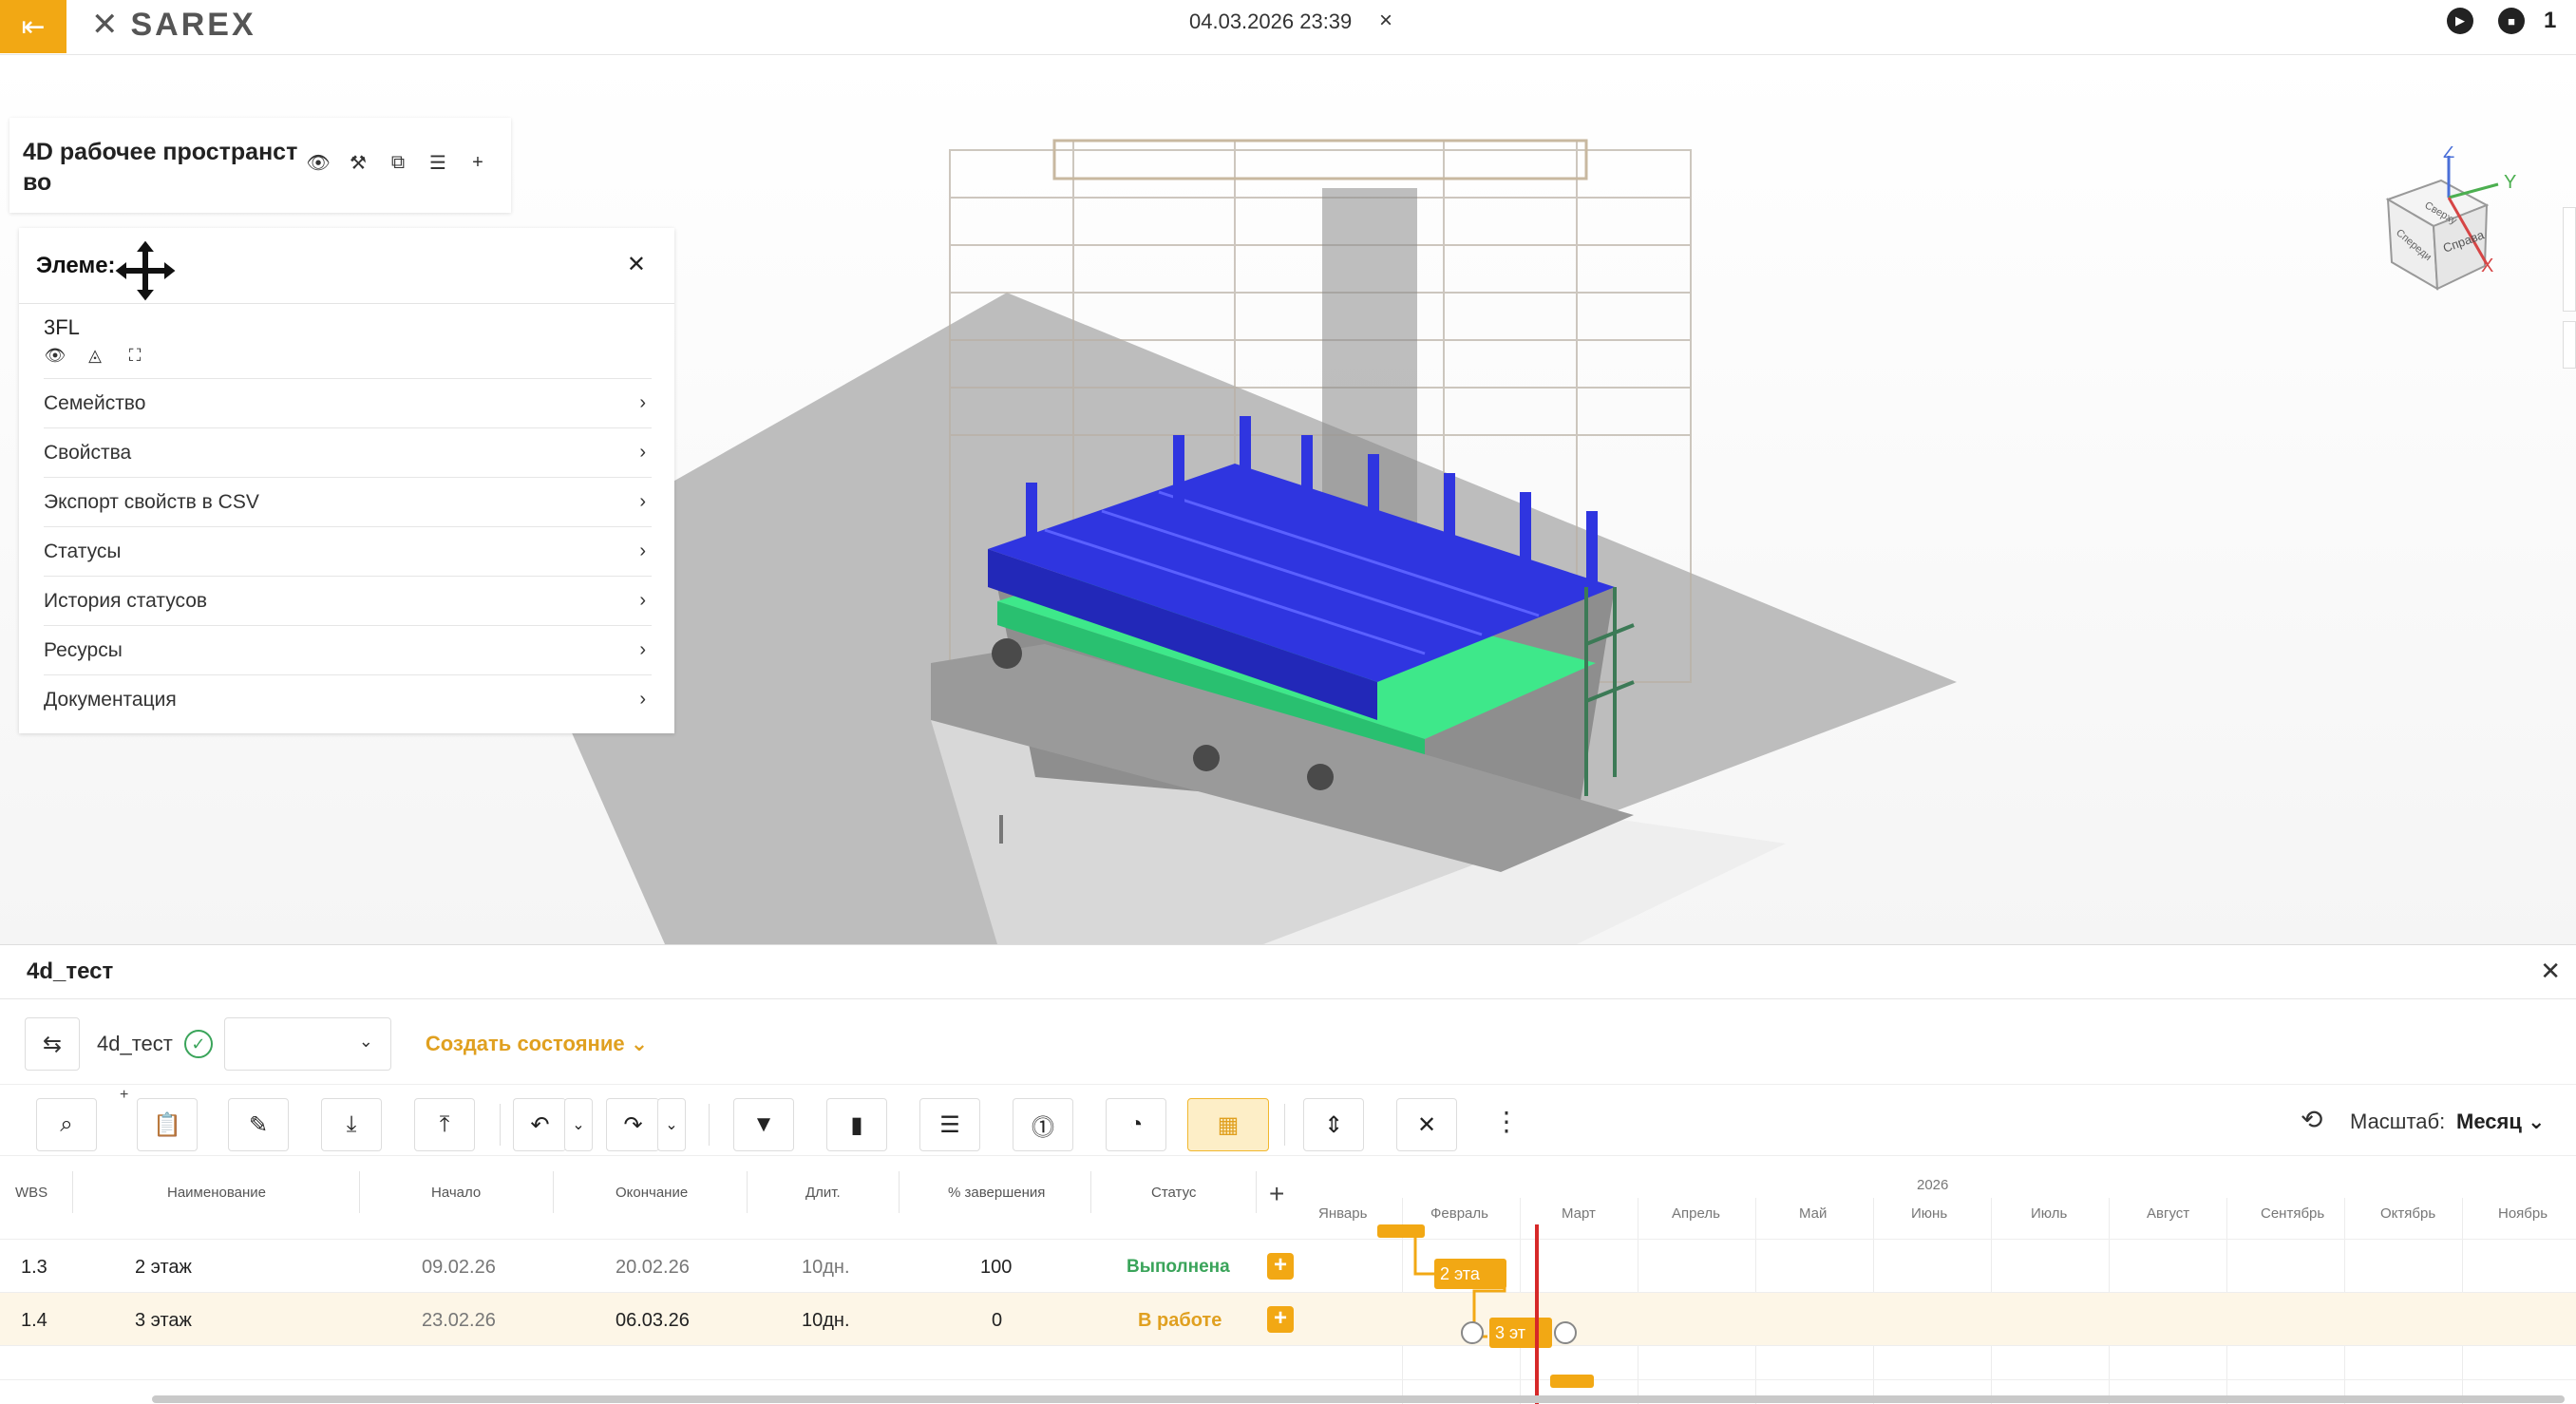 This screenshot has width=2576, height=1404. I want to click on gantt-link-handle-left, so click(1472, 1332).